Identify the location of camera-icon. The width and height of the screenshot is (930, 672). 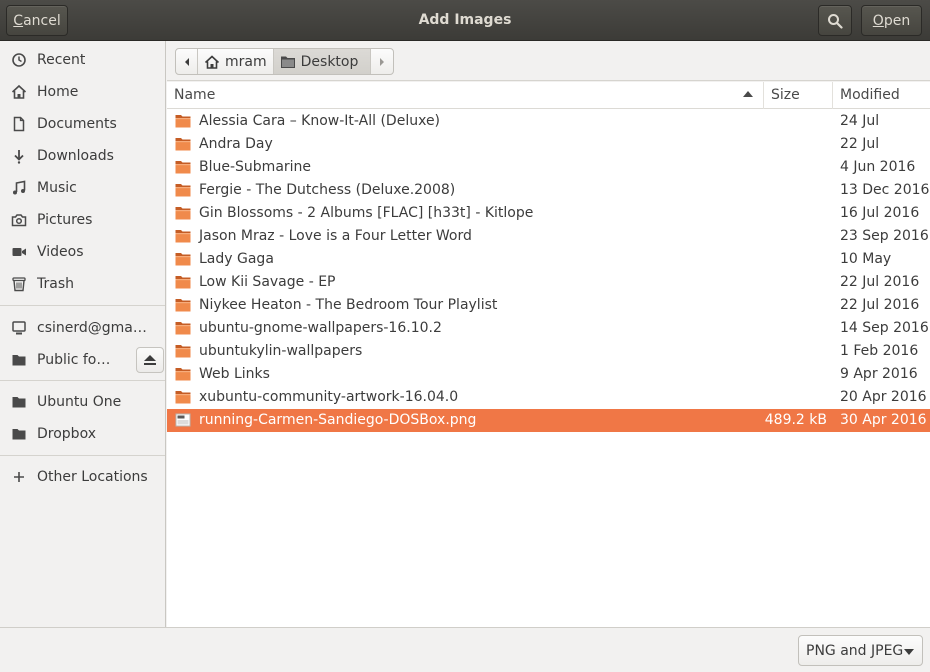
(19, 220).